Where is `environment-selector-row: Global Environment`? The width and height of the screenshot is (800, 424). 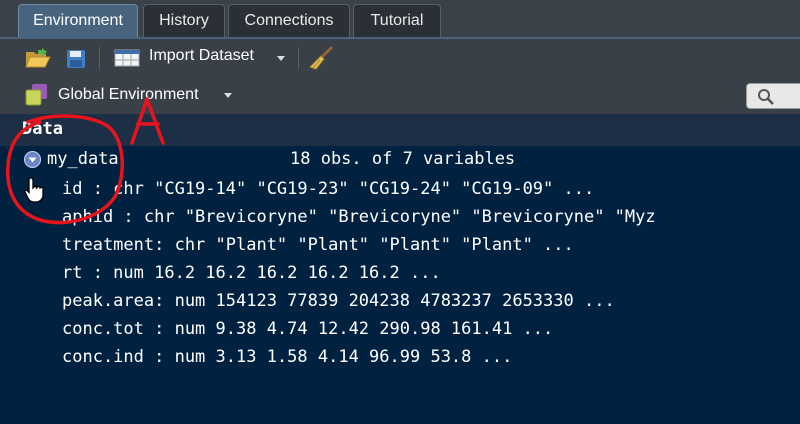 environment-selector-row: Global Environment is located at coordinates (400, 95).